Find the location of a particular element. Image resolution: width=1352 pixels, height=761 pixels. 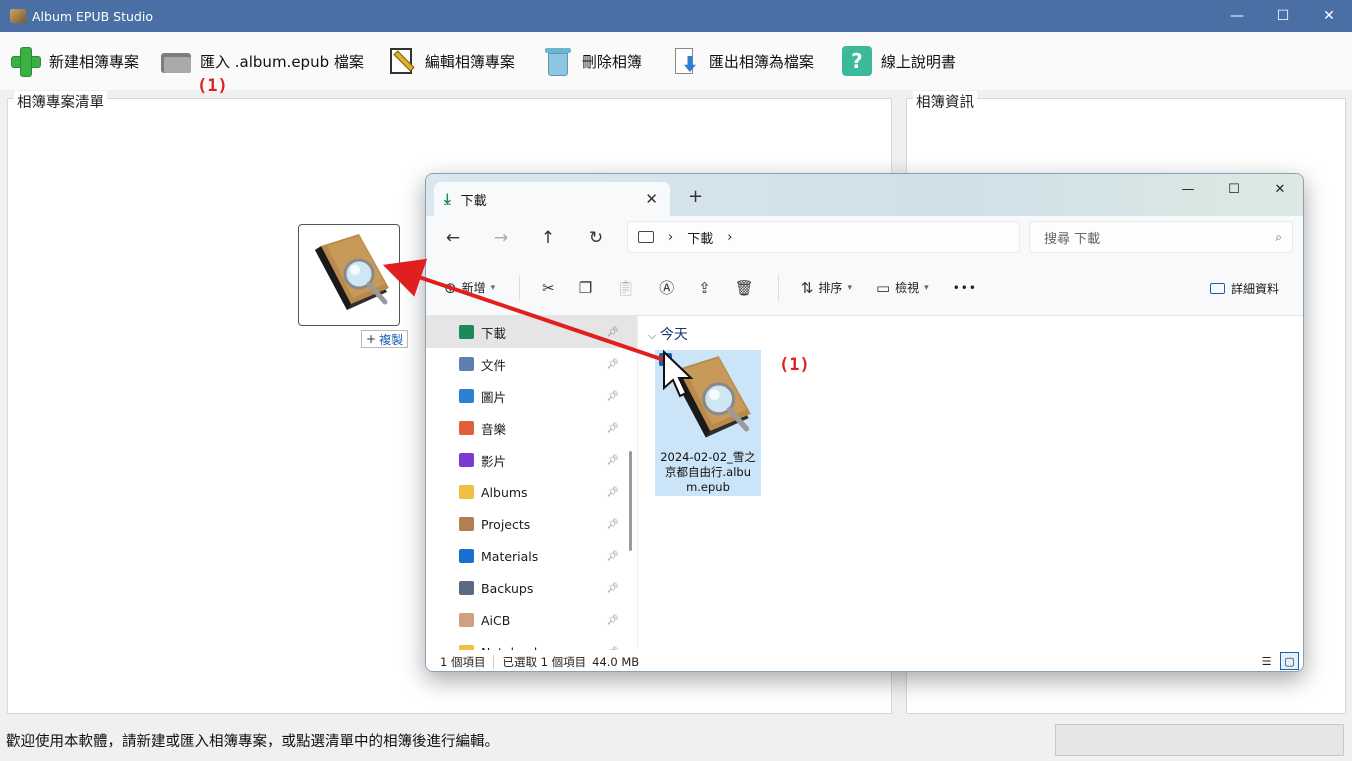

delete-album-label: 刪除相簿 is located at coordinates (611, 61).